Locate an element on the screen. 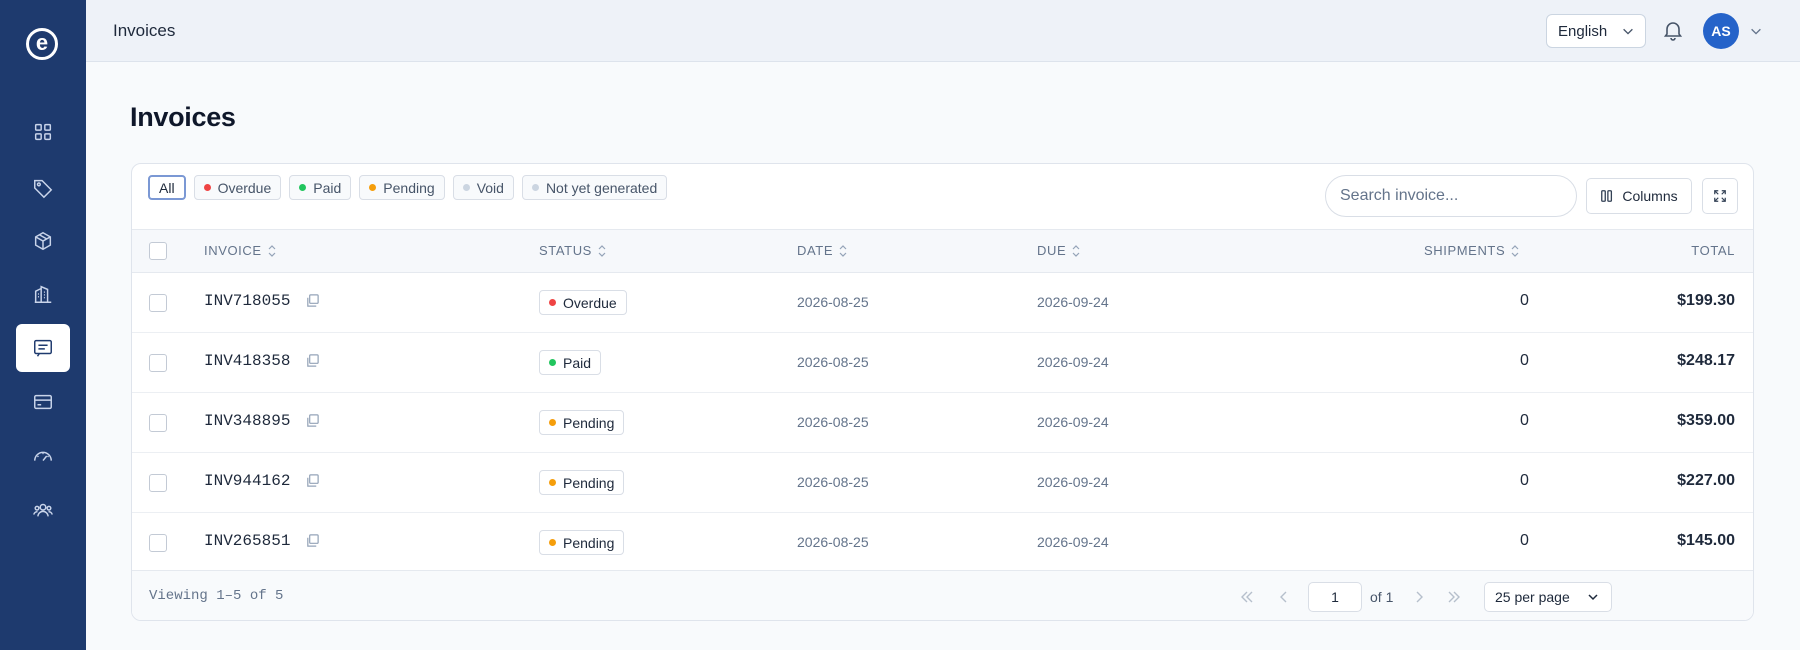 Image resolution: width=1800 pixels, height=650 pixels. filter-chip-pending: Pending is located at coordinates (402, 187).